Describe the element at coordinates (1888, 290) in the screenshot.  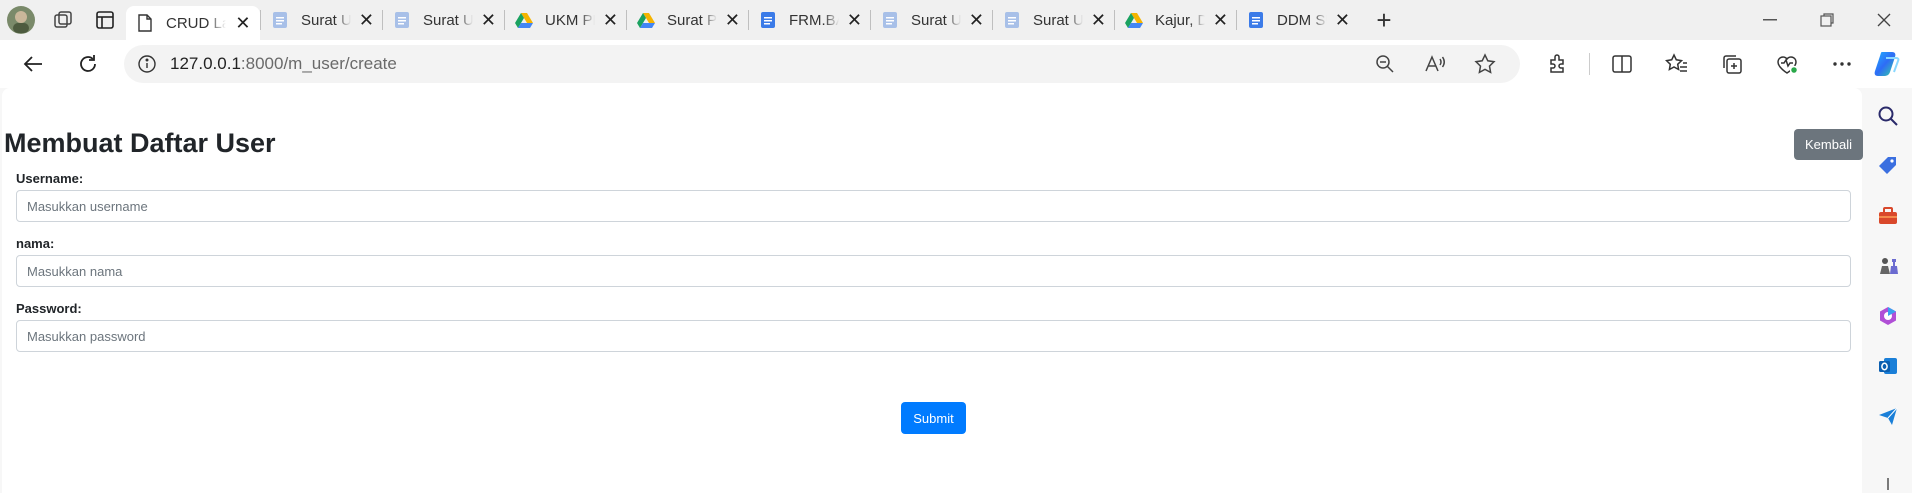
I see `edge-sidebar` at that location.